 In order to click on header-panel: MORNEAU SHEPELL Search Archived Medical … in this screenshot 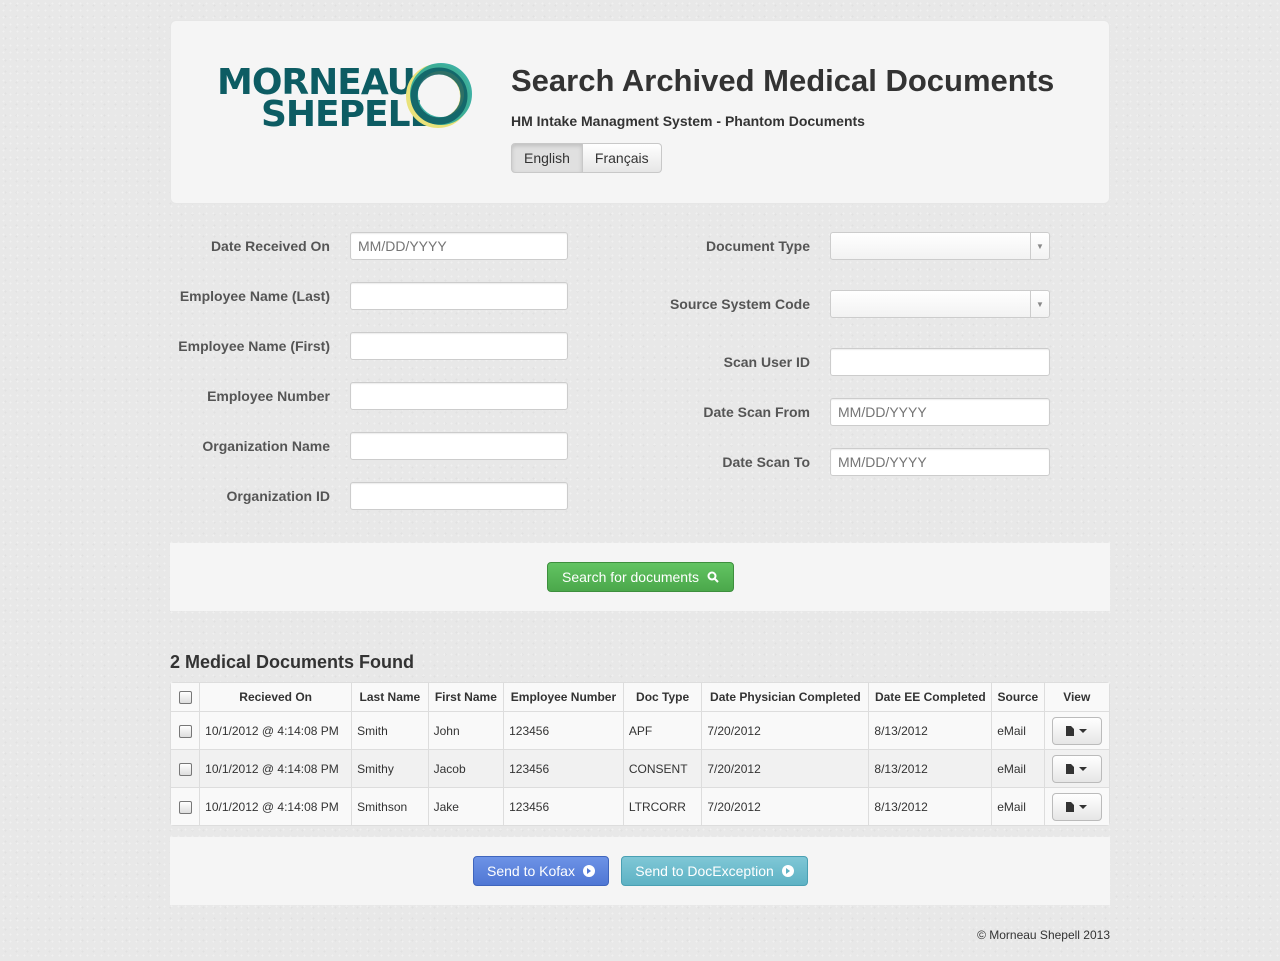, I will do `click(640, 112)`.